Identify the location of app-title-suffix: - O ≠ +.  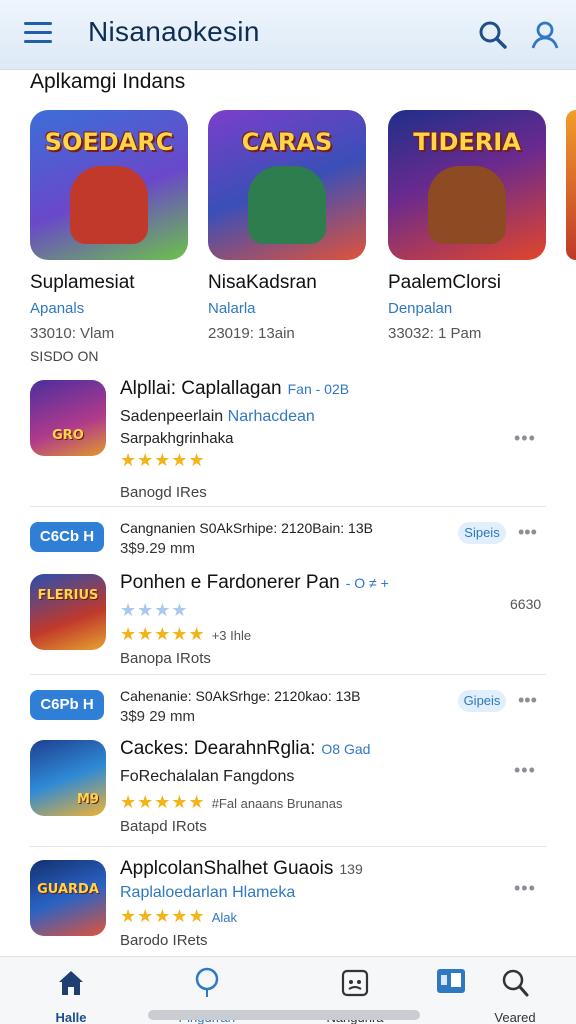
(367, 583).